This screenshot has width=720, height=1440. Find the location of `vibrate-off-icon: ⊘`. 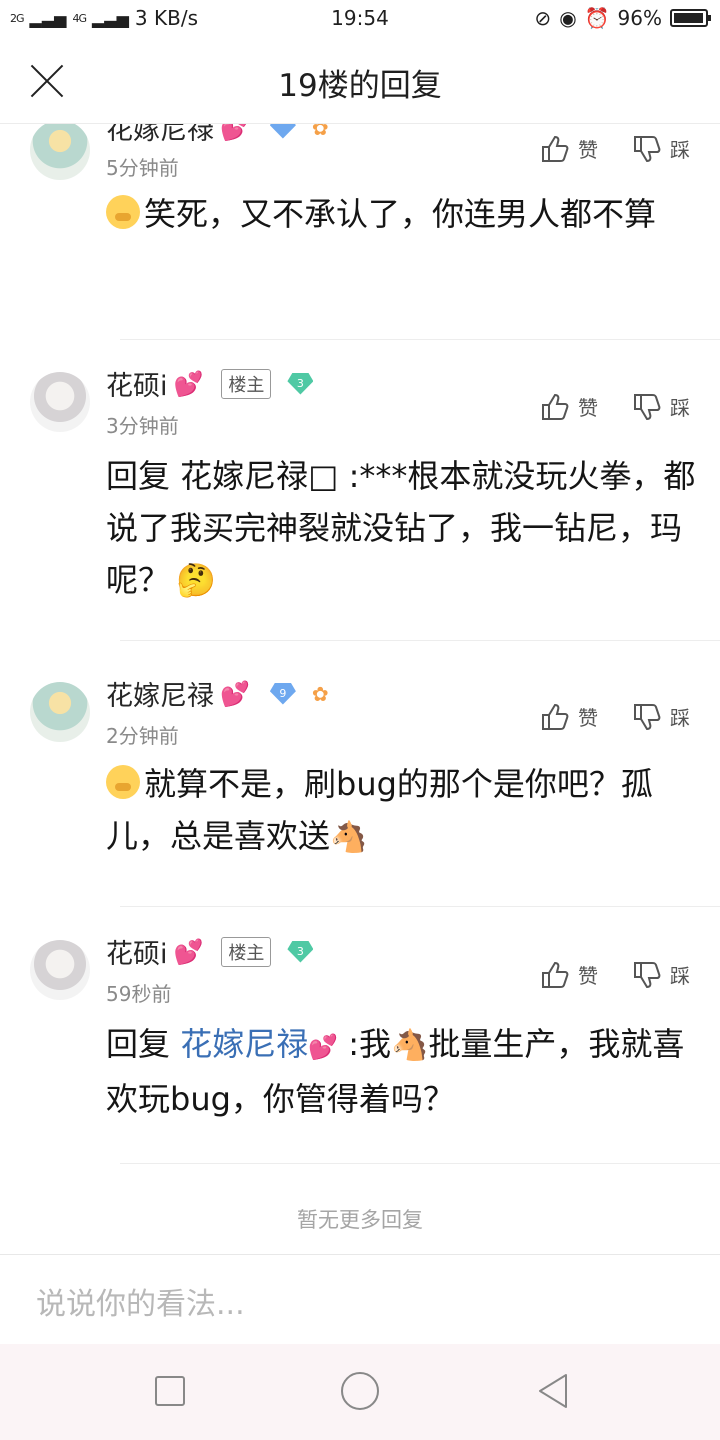

vibrate-off-icon: ⊘ is located at coordinates (543, 18).